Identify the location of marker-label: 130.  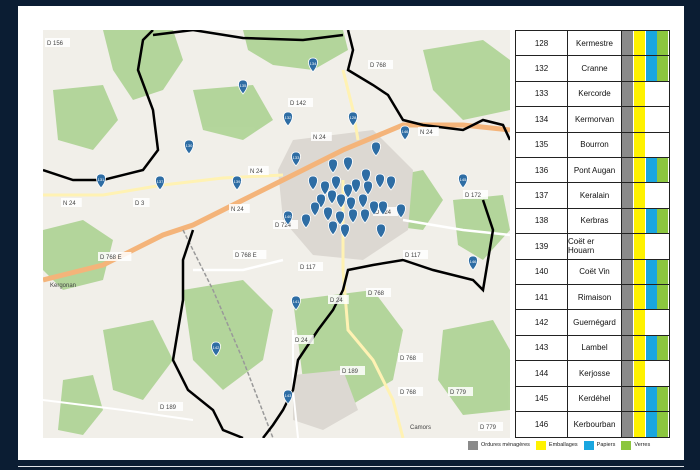
(189, 145).